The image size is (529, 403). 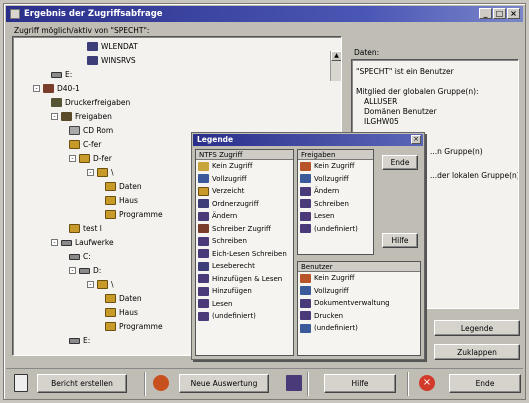 I want to click on data-line: "SPECHT" ist ein Benutzer, so click(x=405, y=71).